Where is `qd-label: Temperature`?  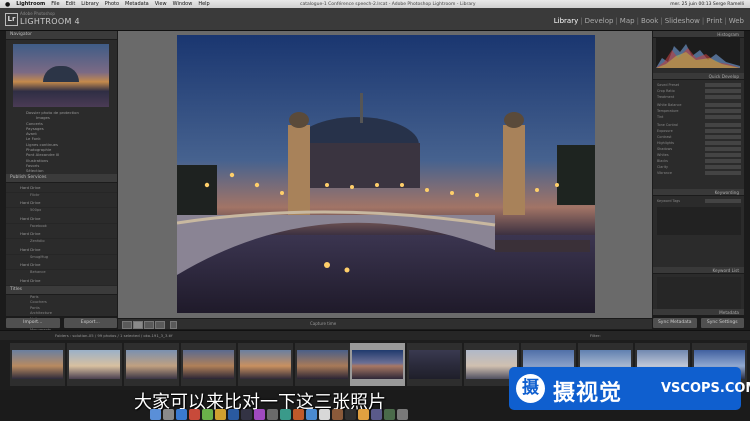
qd-label: Temperature is located at coordinates (668, 111).